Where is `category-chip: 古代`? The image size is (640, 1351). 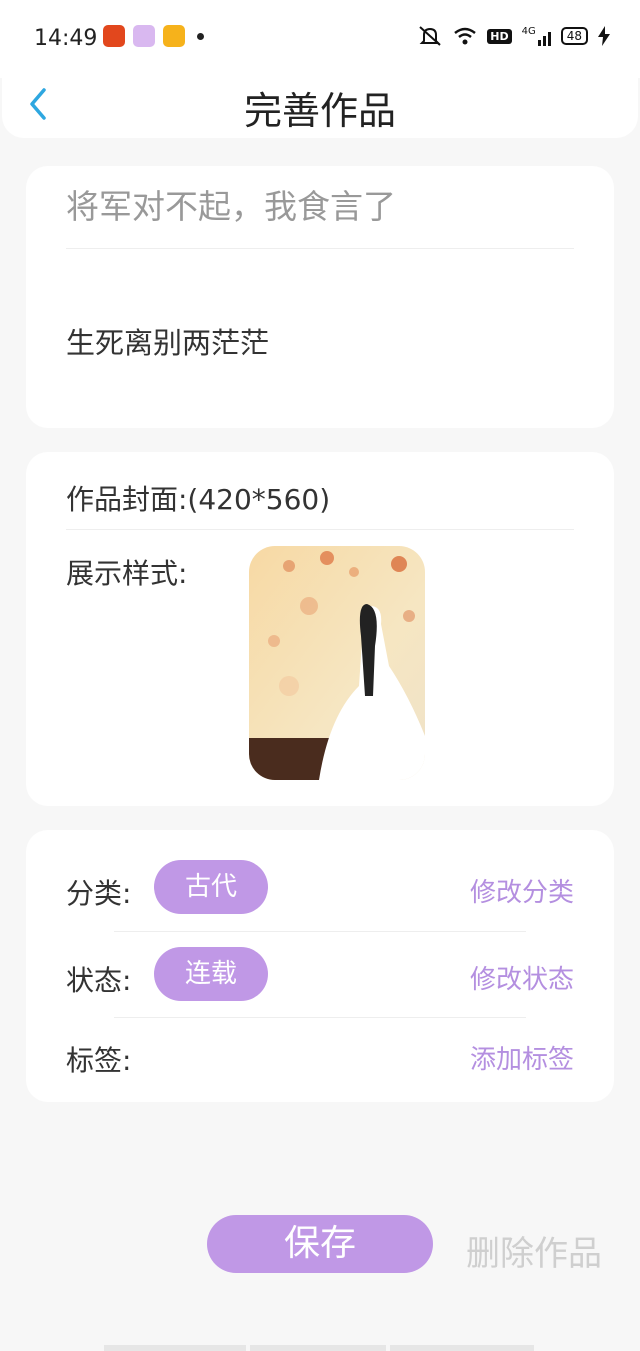 category-chip: 古代 is located at coordinates (211, 887).